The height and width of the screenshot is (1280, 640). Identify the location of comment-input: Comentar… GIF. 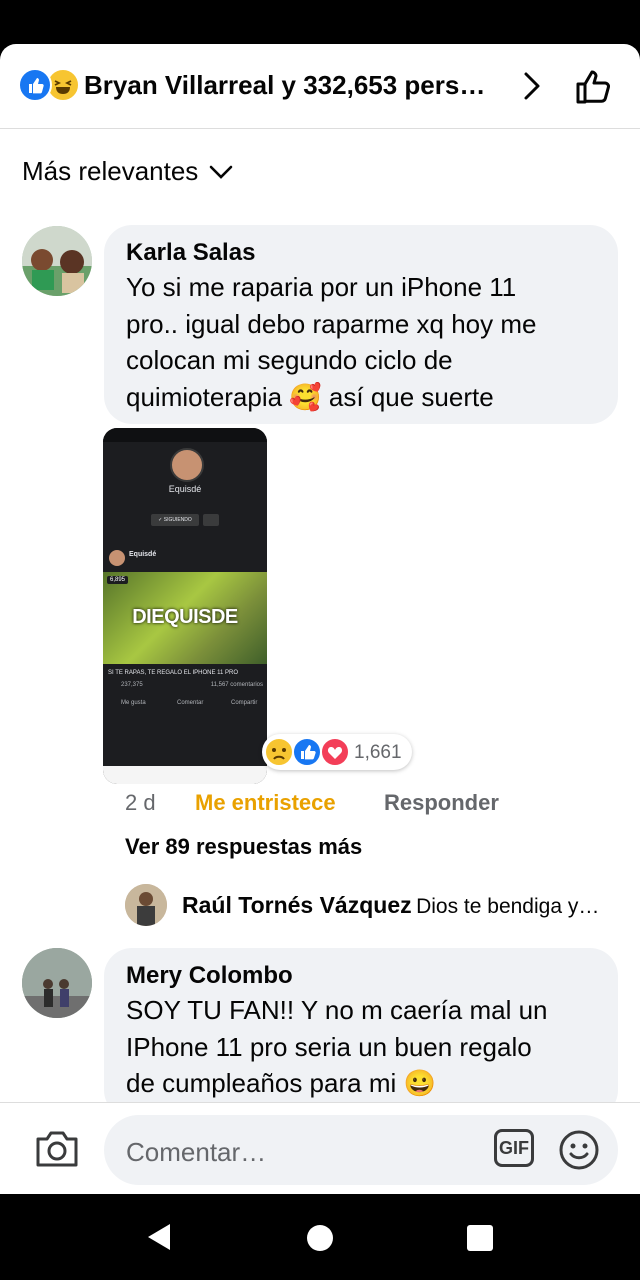
(361, 1150).